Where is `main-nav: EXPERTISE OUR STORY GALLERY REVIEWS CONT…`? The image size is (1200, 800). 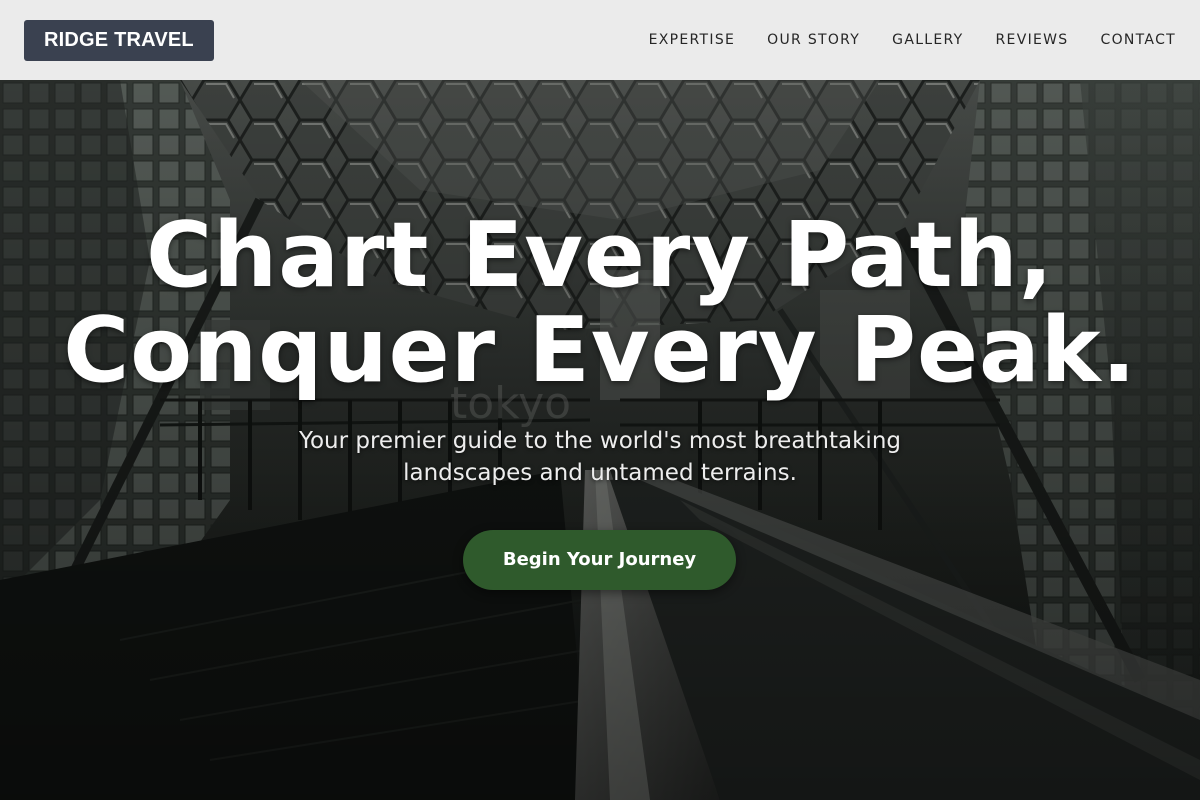
main-nav: EXPERTISE OUR STORY GALLERY REVIEWS CONT… is located at coordinates (912, 40).